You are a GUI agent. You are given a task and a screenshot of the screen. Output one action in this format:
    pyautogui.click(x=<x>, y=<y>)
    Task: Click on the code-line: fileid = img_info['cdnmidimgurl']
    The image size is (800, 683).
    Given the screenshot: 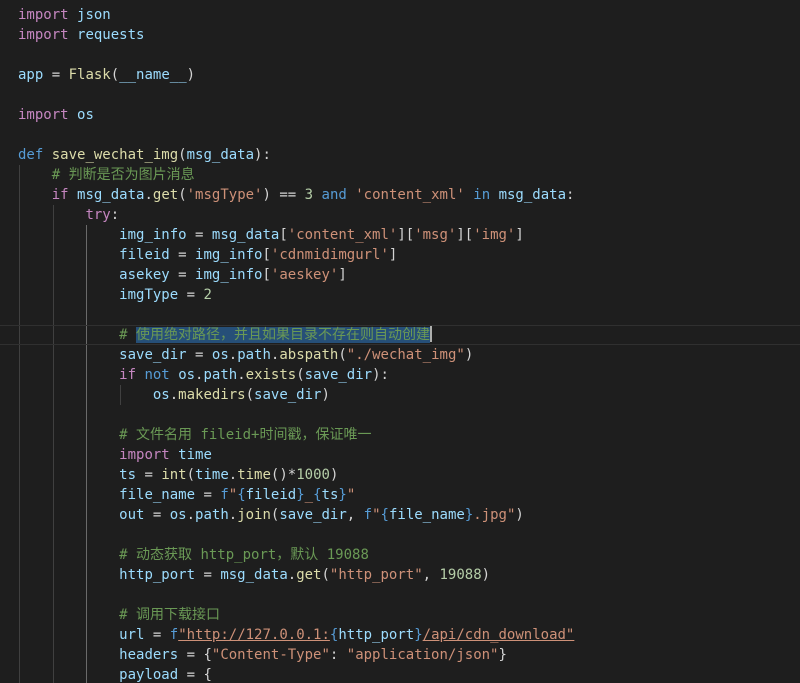 What is the action you would take?
    pyautogui.click(x=400, y=255)
    